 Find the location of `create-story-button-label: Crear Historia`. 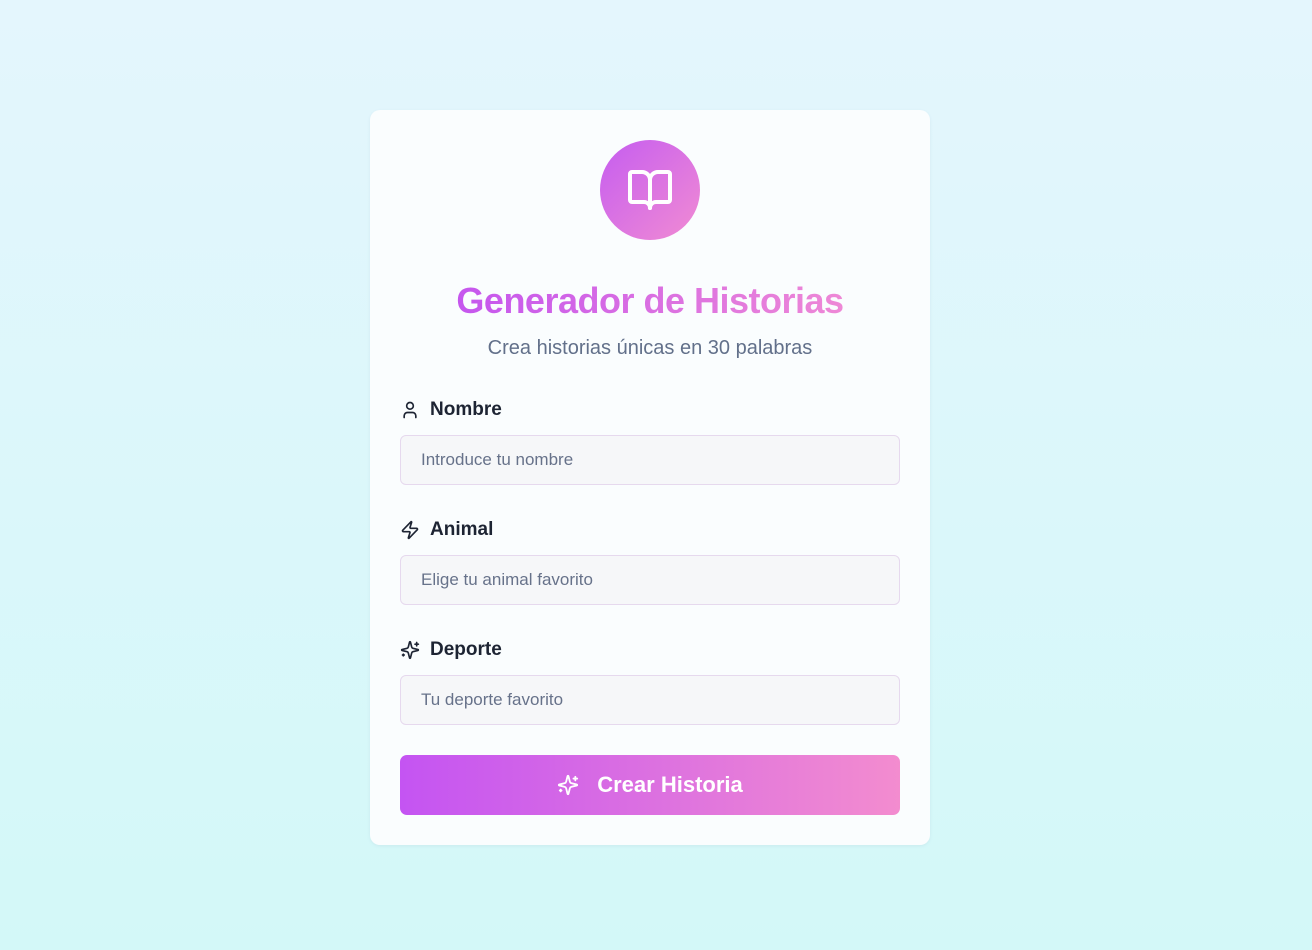

create-story-button-label: Crear Historia is located at coordinates (670, 784).